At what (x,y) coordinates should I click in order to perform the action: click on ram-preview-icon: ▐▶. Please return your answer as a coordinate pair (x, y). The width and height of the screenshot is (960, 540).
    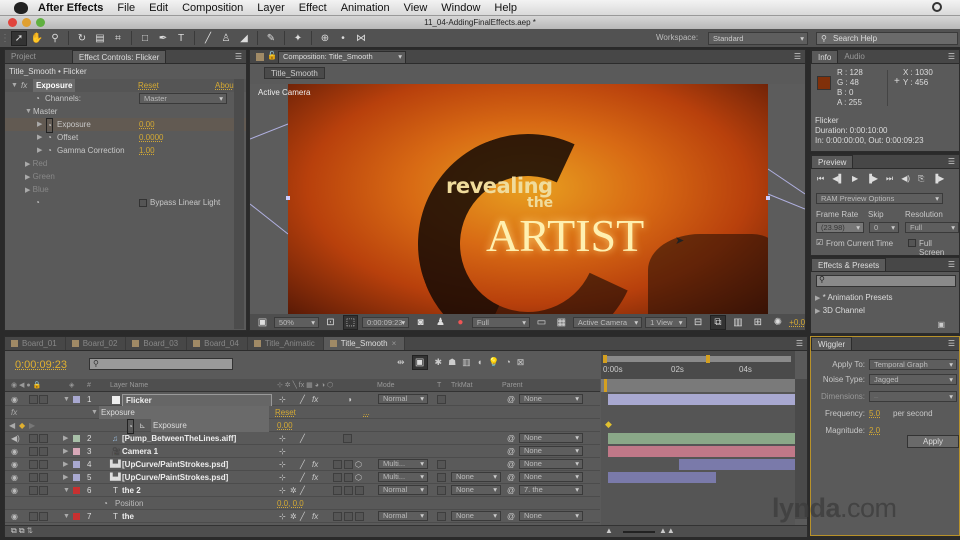
    Looking at the image, I should click on (938, 179).